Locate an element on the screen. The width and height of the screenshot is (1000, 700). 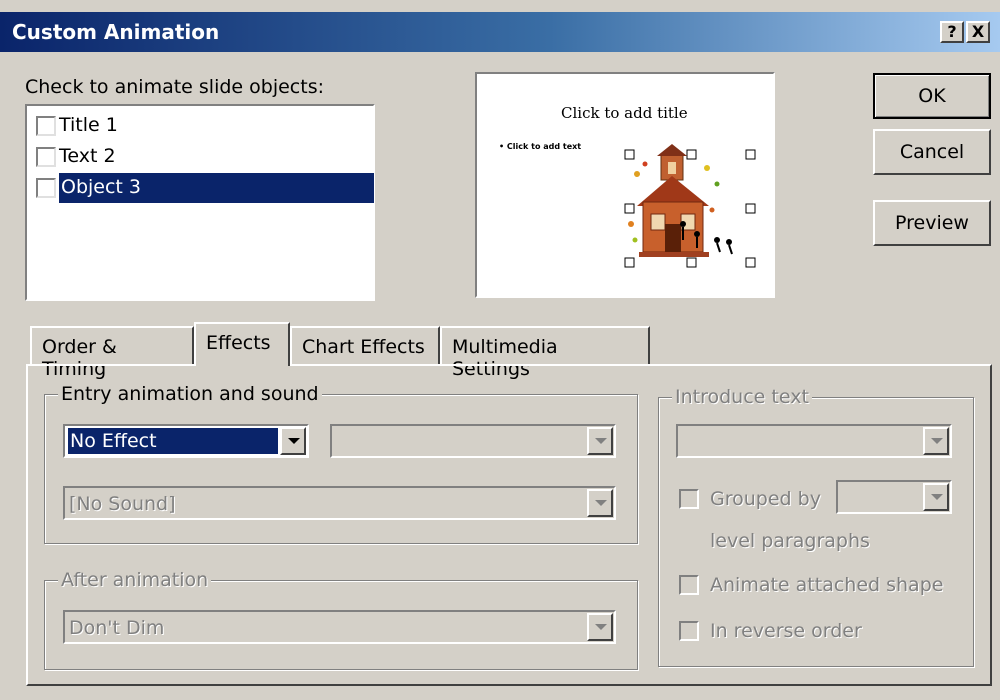
help-button: ? is located at coordinates (952, 32).